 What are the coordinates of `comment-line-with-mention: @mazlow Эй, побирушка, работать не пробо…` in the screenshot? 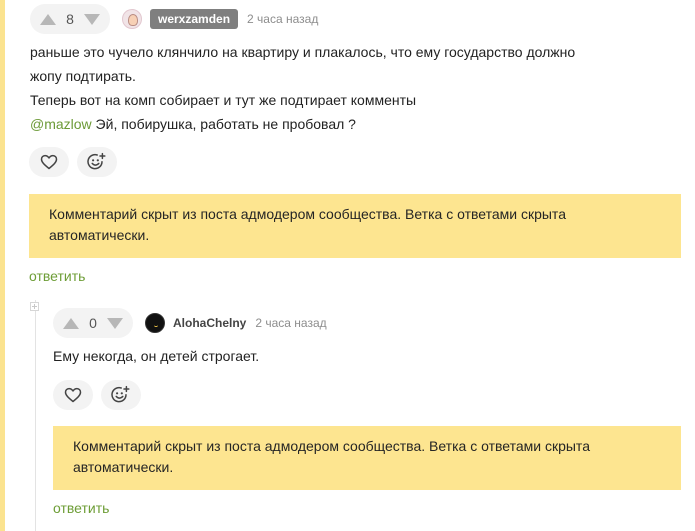 It's located at (302, 124).